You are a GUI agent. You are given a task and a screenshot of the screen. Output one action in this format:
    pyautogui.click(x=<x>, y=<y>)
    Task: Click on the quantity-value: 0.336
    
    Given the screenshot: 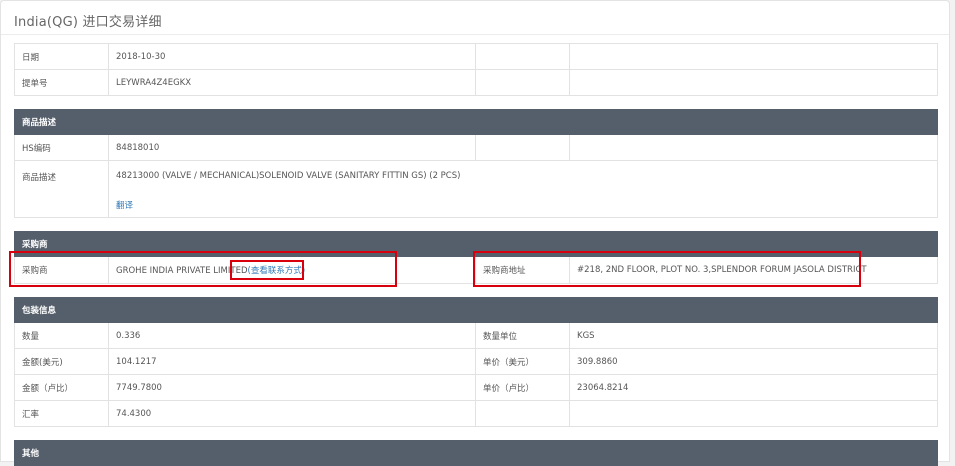 What is the action you would take?
    pyautogui.click(x=292, y=335)
    